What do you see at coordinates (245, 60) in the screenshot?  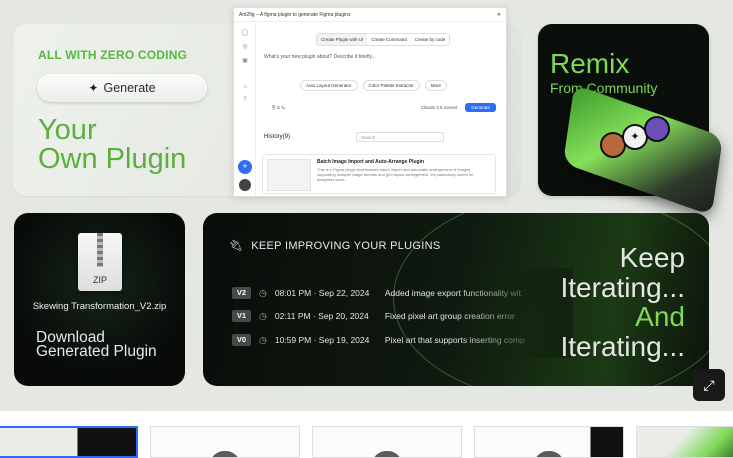 I see `layout-icon: ▣` at bounding box center [245, 60].